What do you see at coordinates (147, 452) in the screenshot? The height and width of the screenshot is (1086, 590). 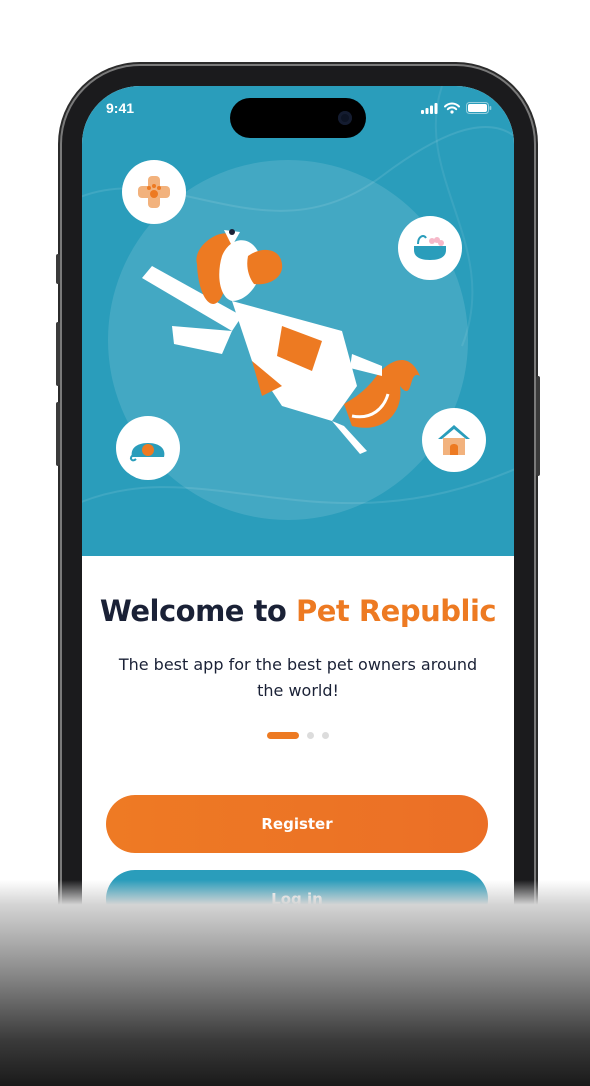 I see `leash-icon` at bounding box center [147, 452].